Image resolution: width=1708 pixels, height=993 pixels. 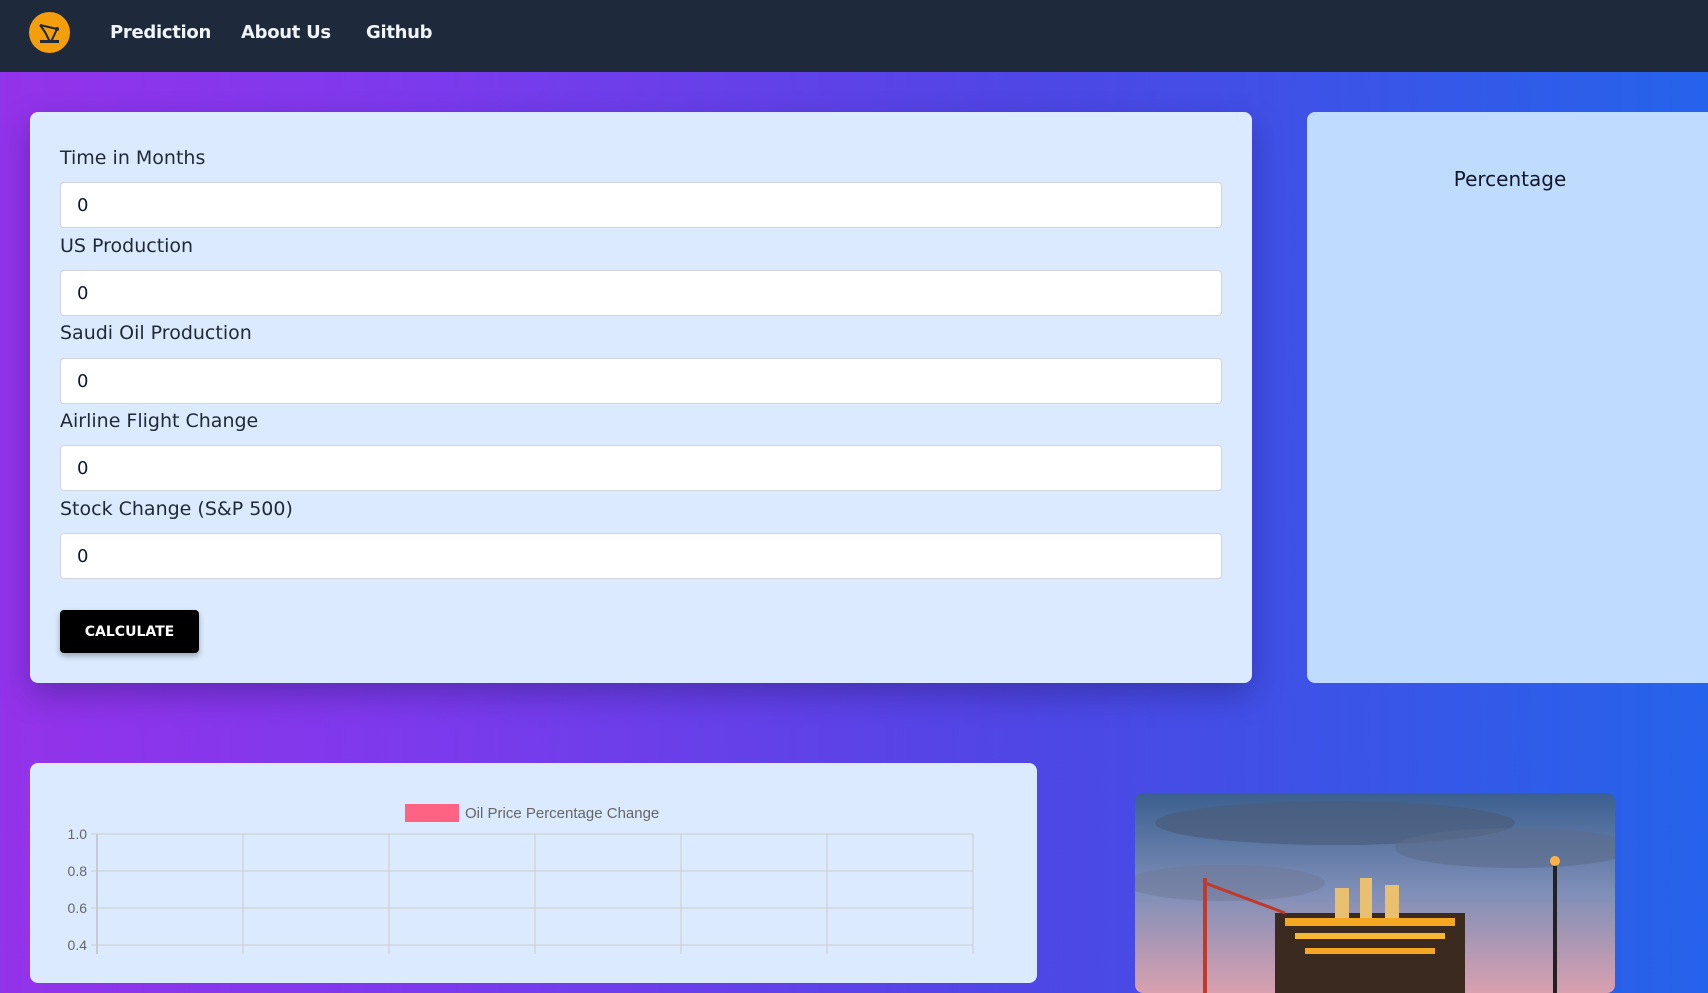 What do you see at coordinates (641, 381) in the screenshot?
I see `saudi-oil-production-input` at bounding box center [641, 381].